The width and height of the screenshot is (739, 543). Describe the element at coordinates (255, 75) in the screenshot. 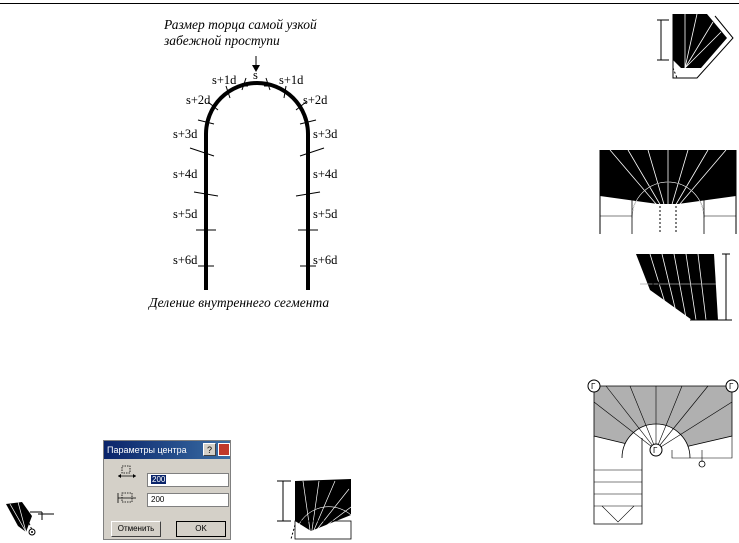

I see `label-s: s` at that location.